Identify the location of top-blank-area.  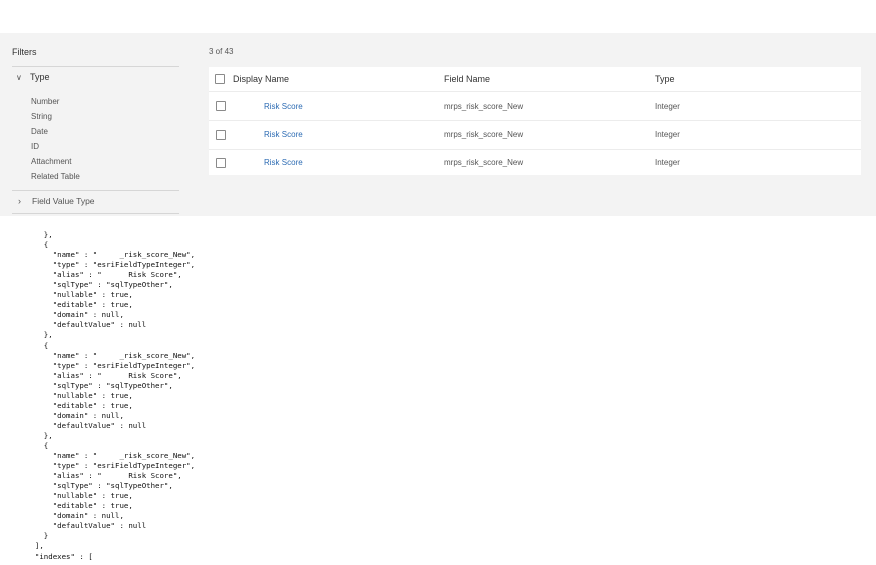
(438, 16).